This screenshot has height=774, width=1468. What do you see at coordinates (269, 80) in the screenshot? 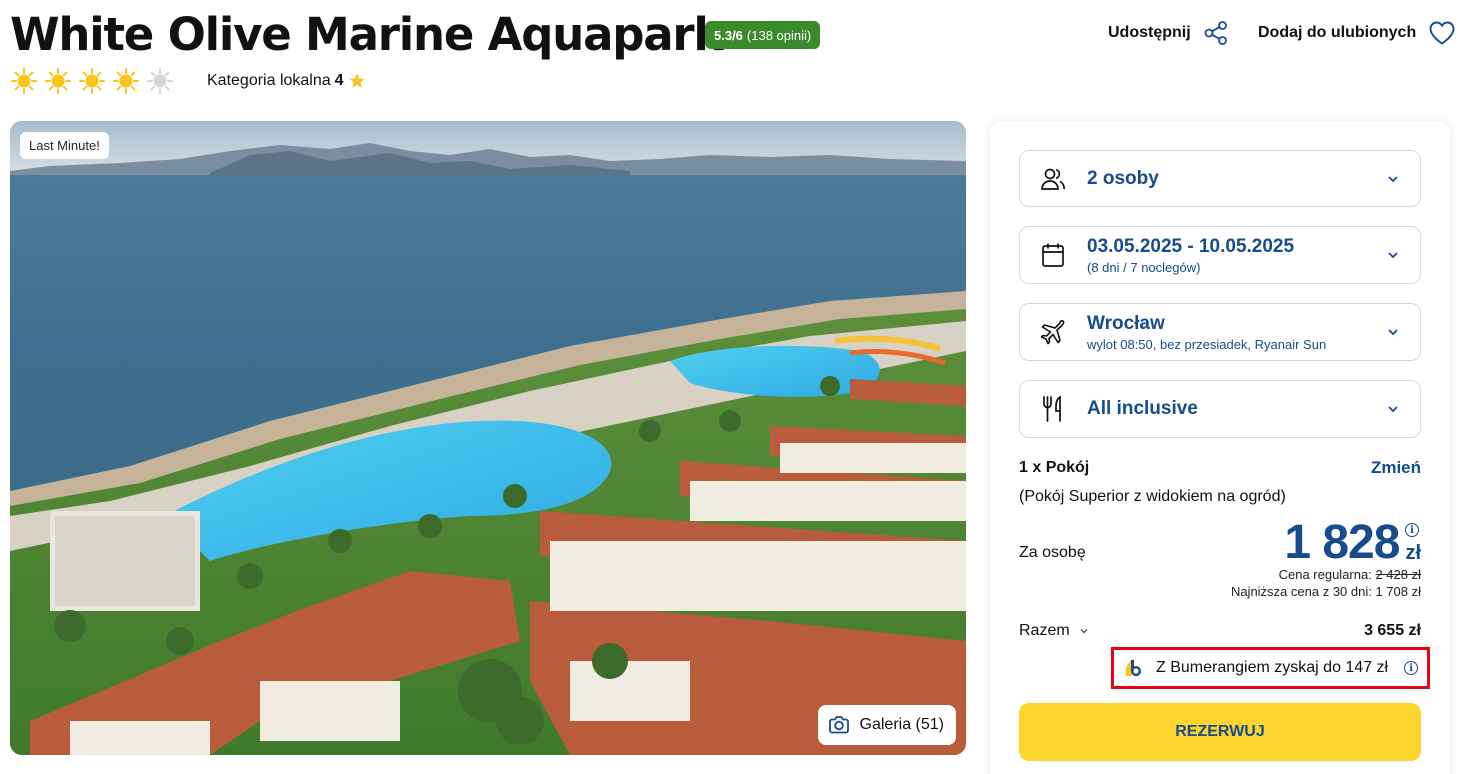
I see `category-label: Kategoria lokalna` at bounding box center [269, 80].